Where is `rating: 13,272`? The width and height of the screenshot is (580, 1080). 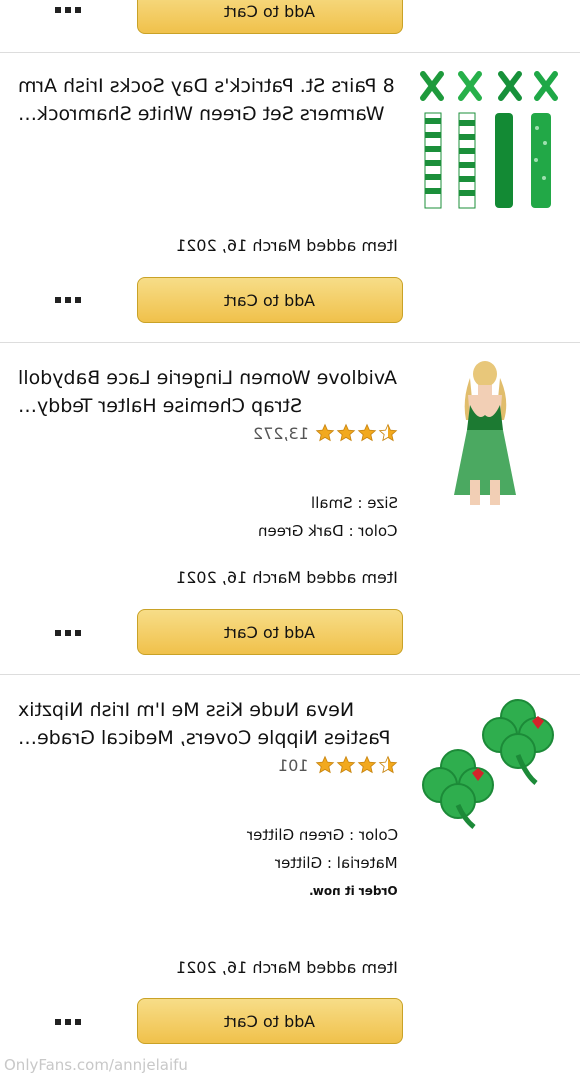 rating: 13,272 is located at coordinates (325, 433).